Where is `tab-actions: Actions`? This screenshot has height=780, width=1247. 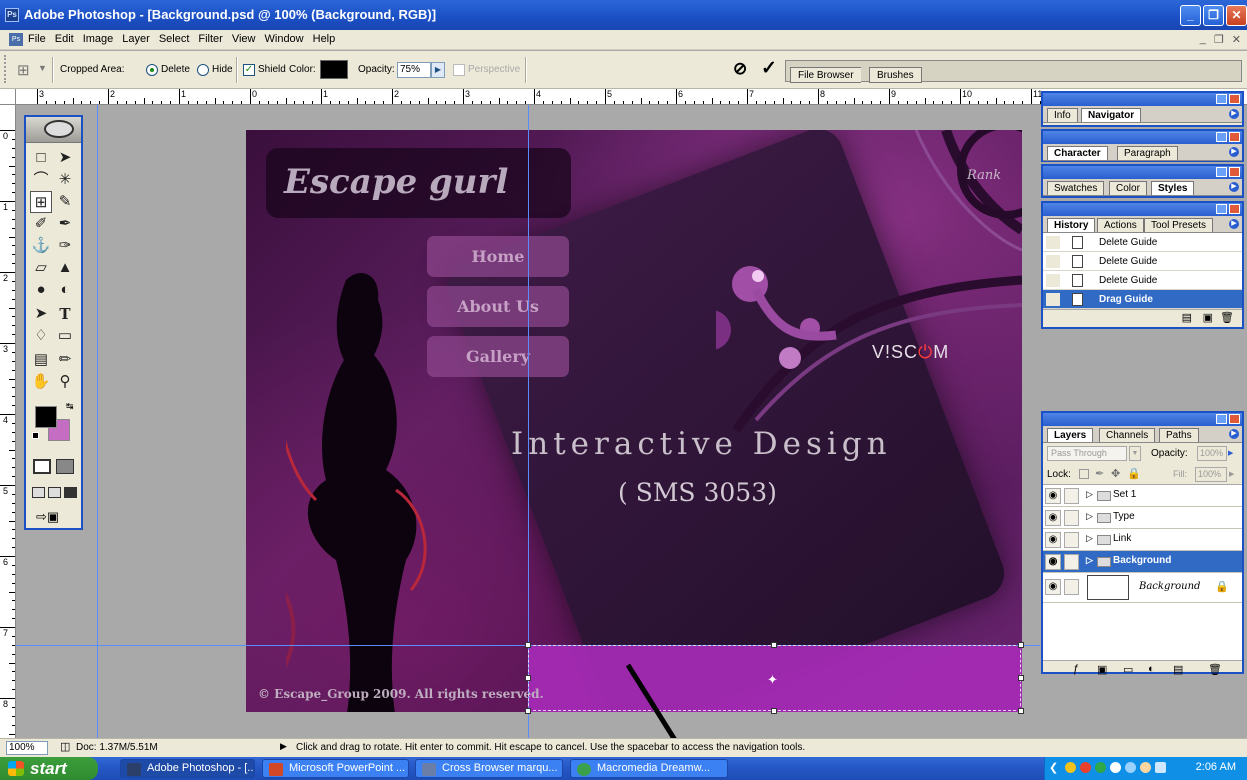
tab-actions: Actions is located at coordinates (1120, 225).